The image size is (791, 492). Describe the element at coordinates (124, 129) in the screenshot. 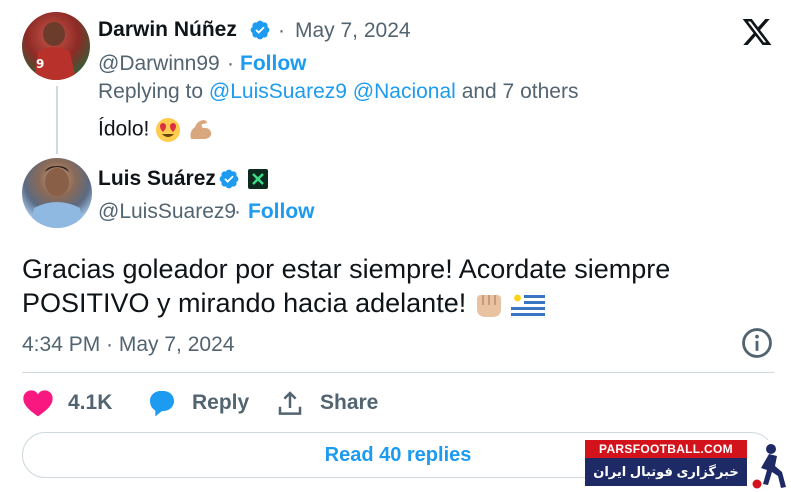

I see `reply-tweet-text: Ídolo!` at that location.